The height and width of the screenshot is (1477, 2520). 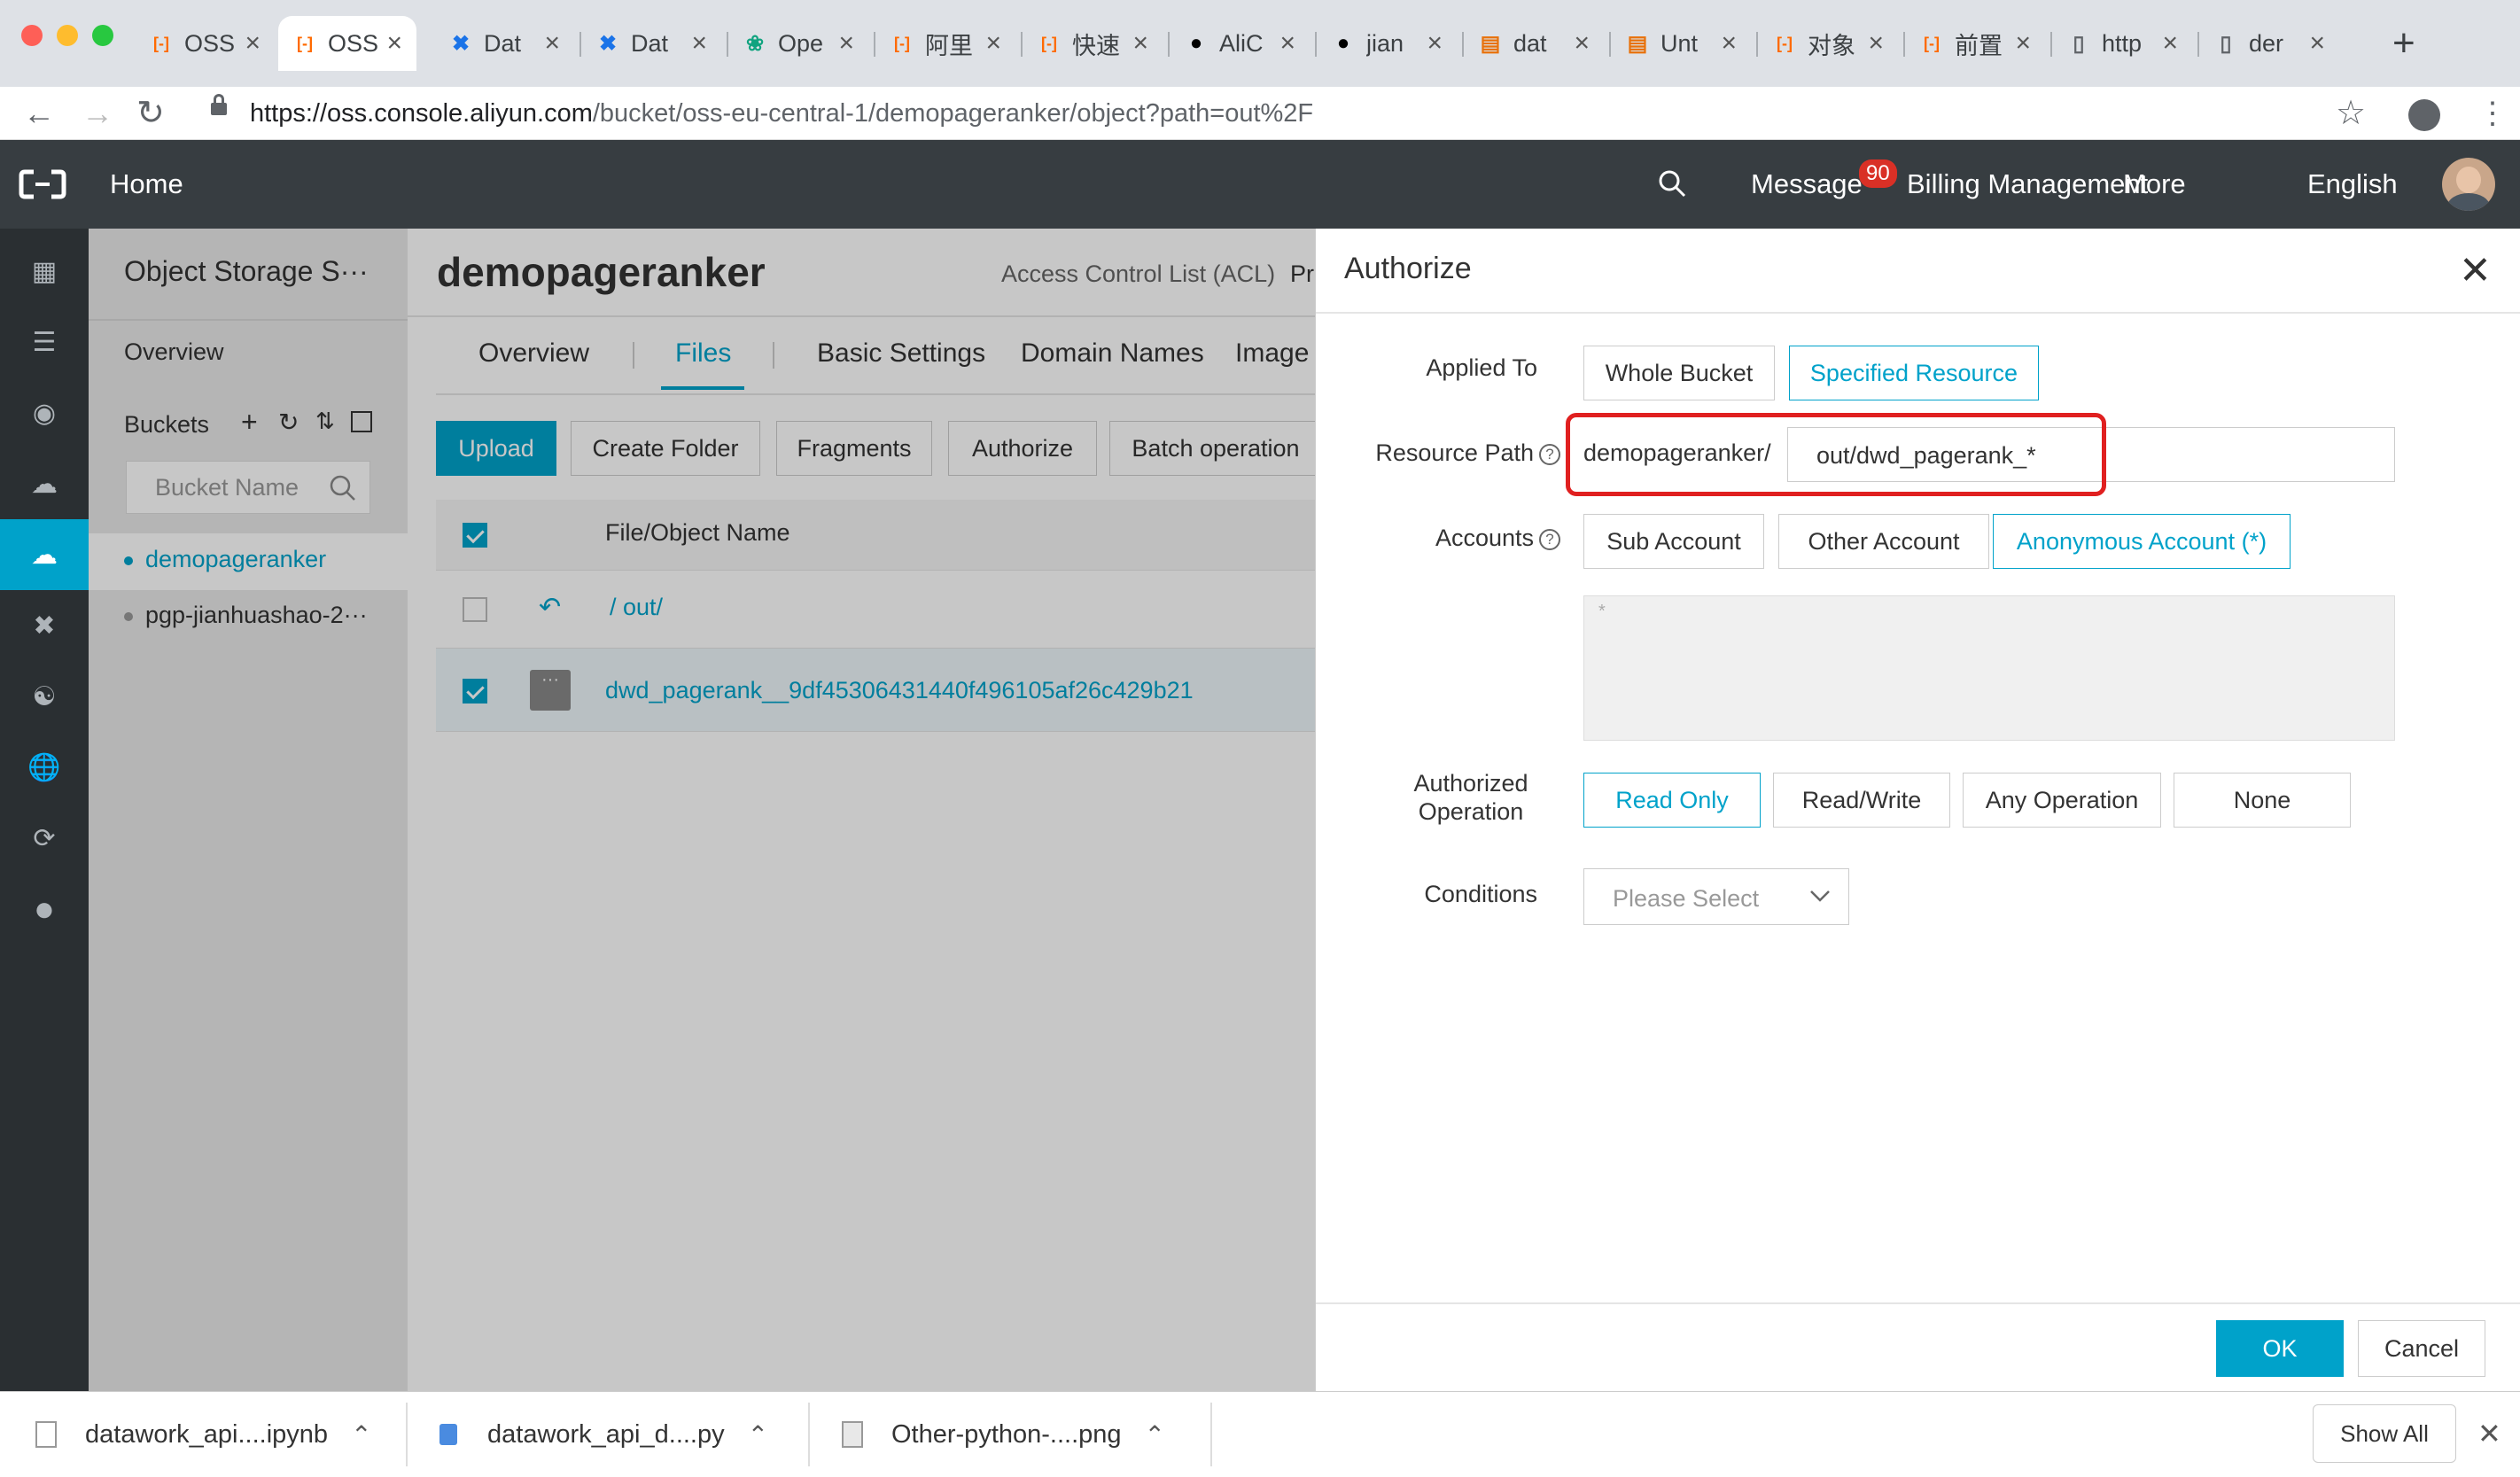 I want to click on bookmark-star-icon: ☆, so click(x=2351, y=113).